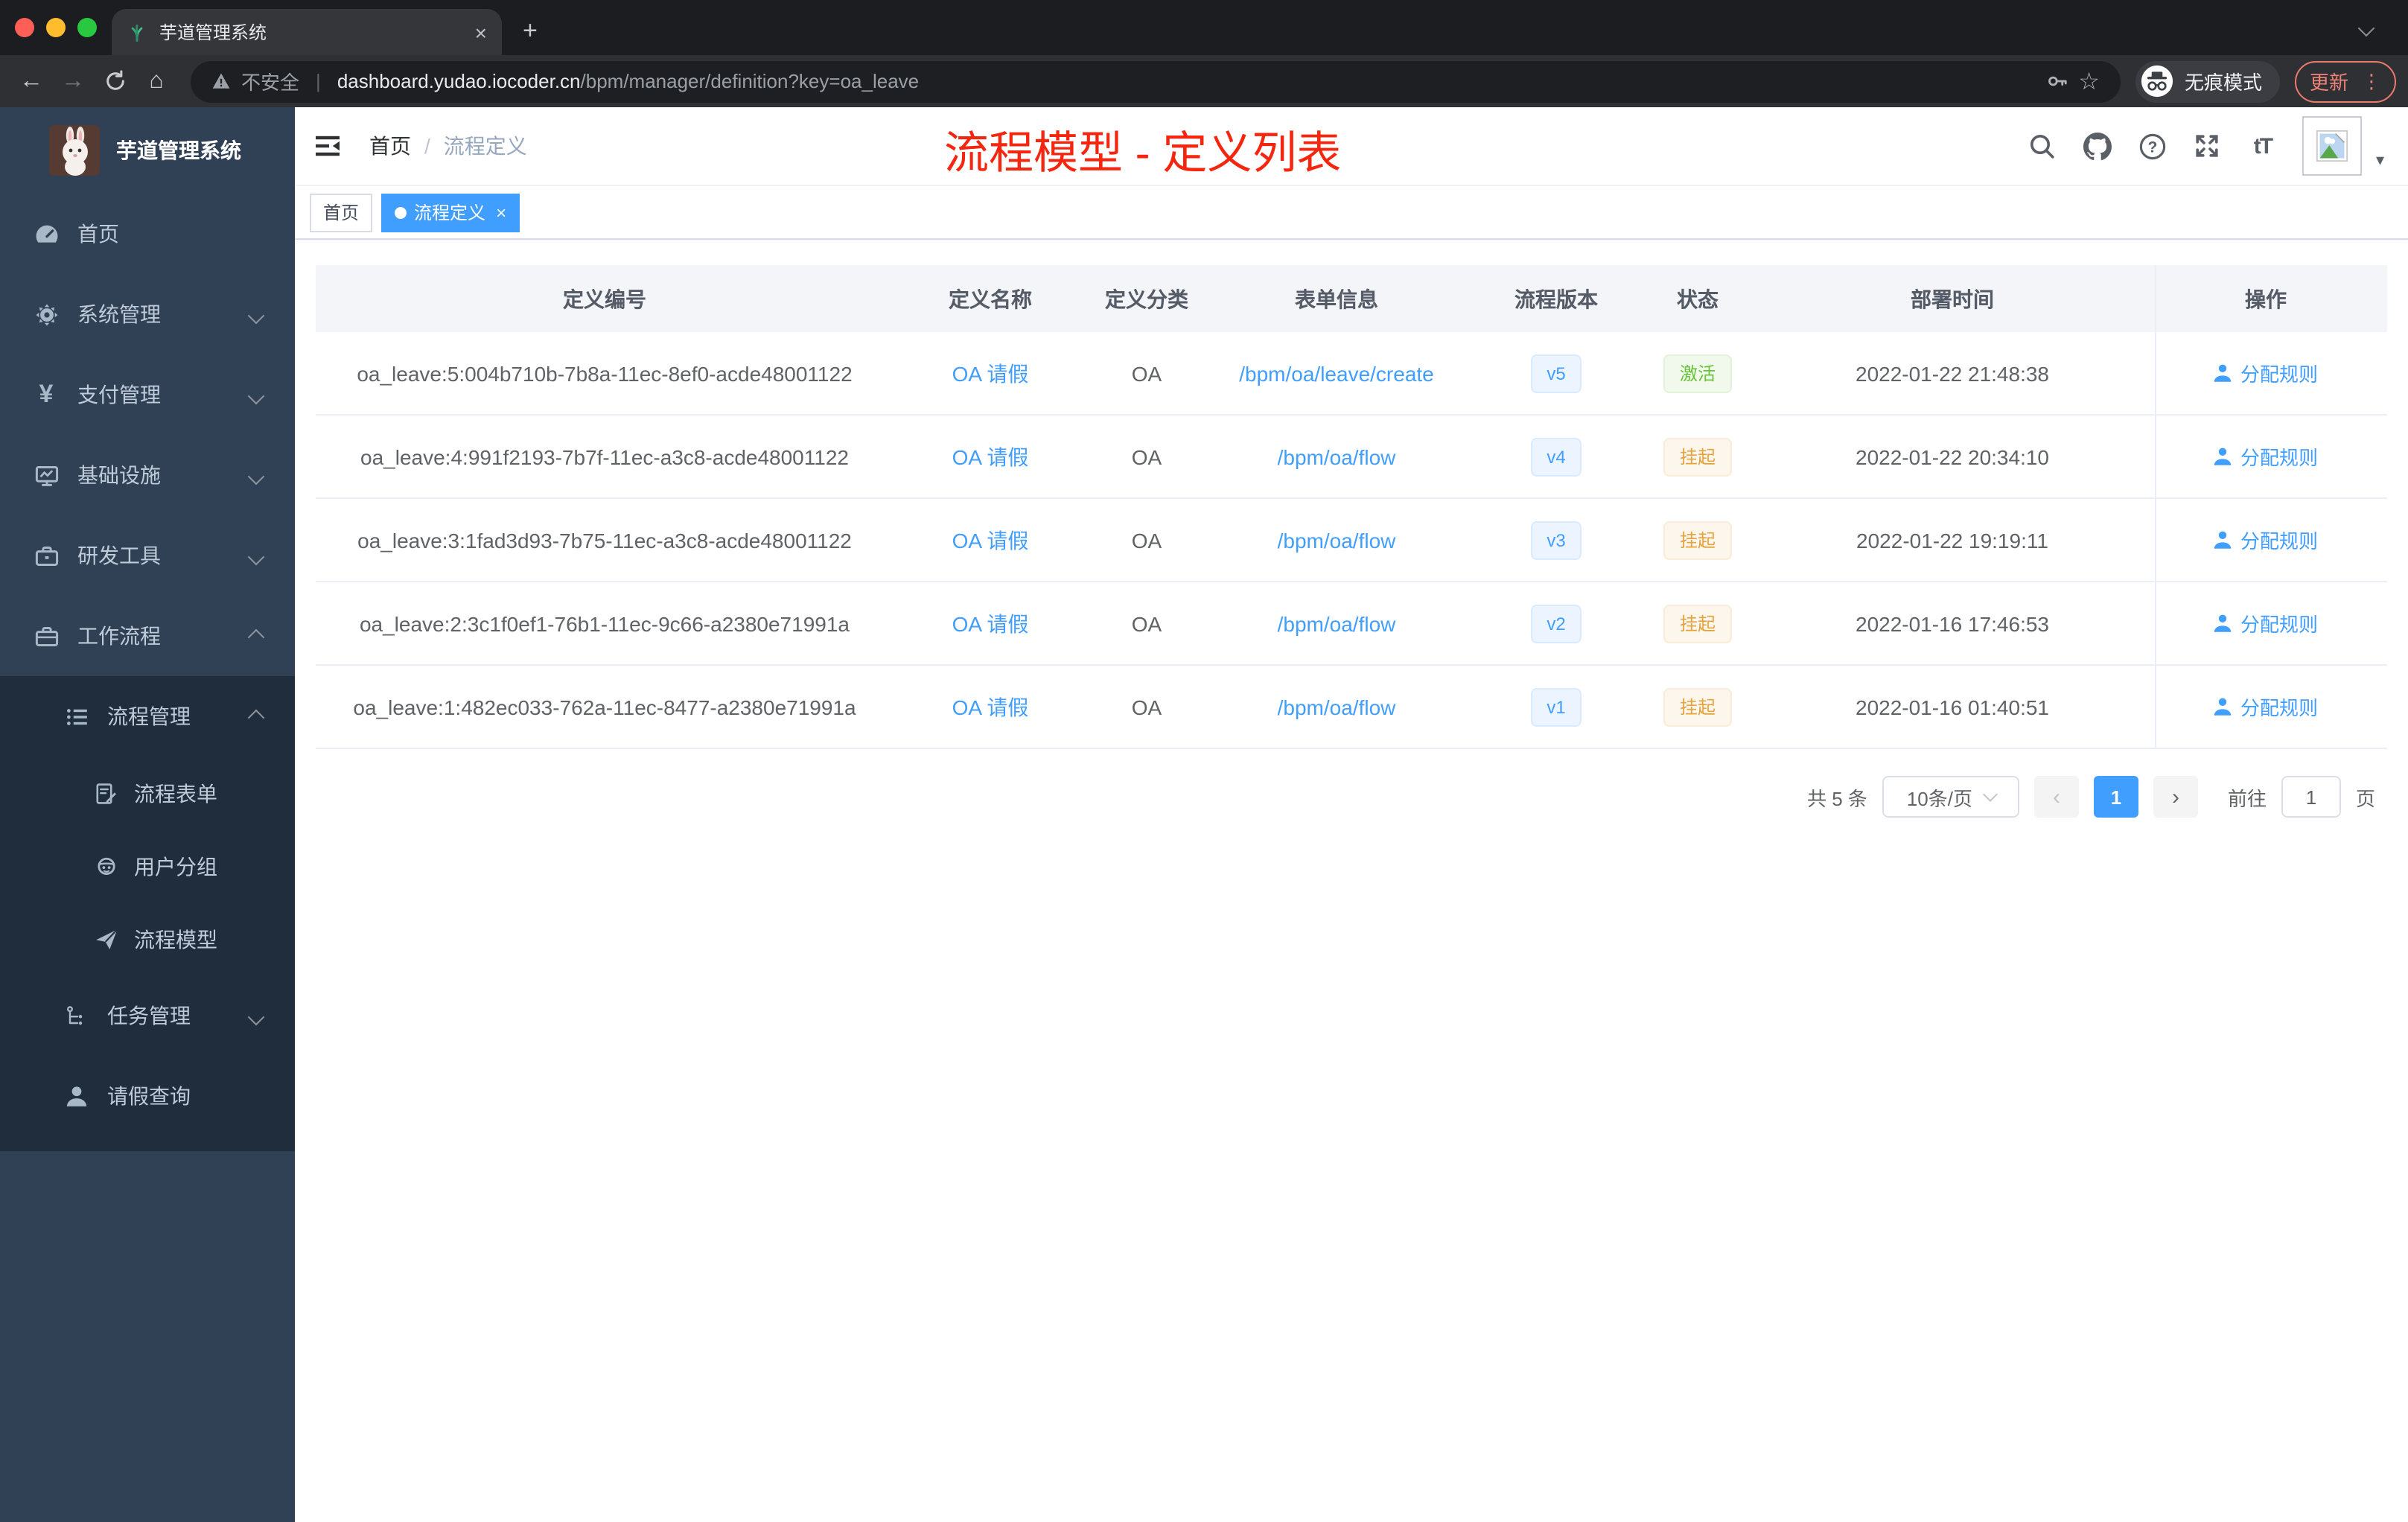  I want to click on browser-tab: 芋道管理系统 ×, so click(307, 32).